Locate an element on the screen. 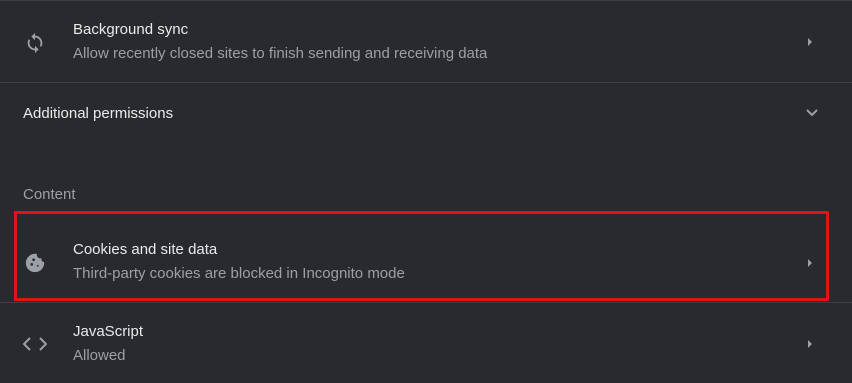 This screenshot has height=383, width=852. javascript-subtitle: Allowed is located at coordinates (99, 355).